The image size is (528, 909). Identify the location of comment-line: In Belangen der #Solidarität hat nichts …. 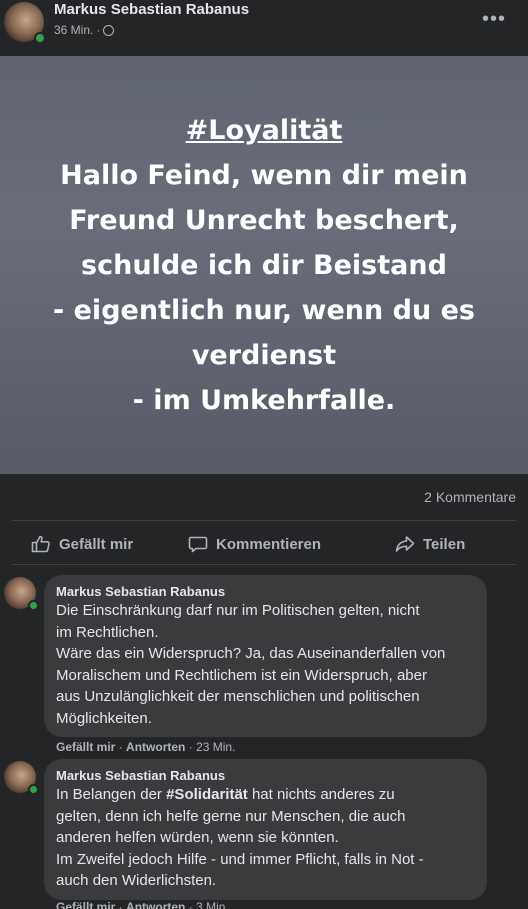
(225, 794).